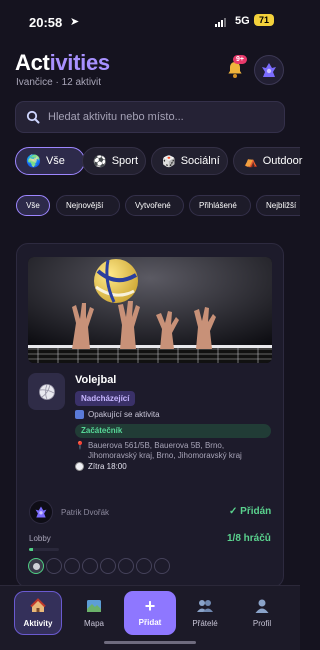 This screenshot has height=650, width=320. What do you see at coordinates (262, 623) in the screenshot?
I see `nav-label: Profil` at bounding box center [262, 623].